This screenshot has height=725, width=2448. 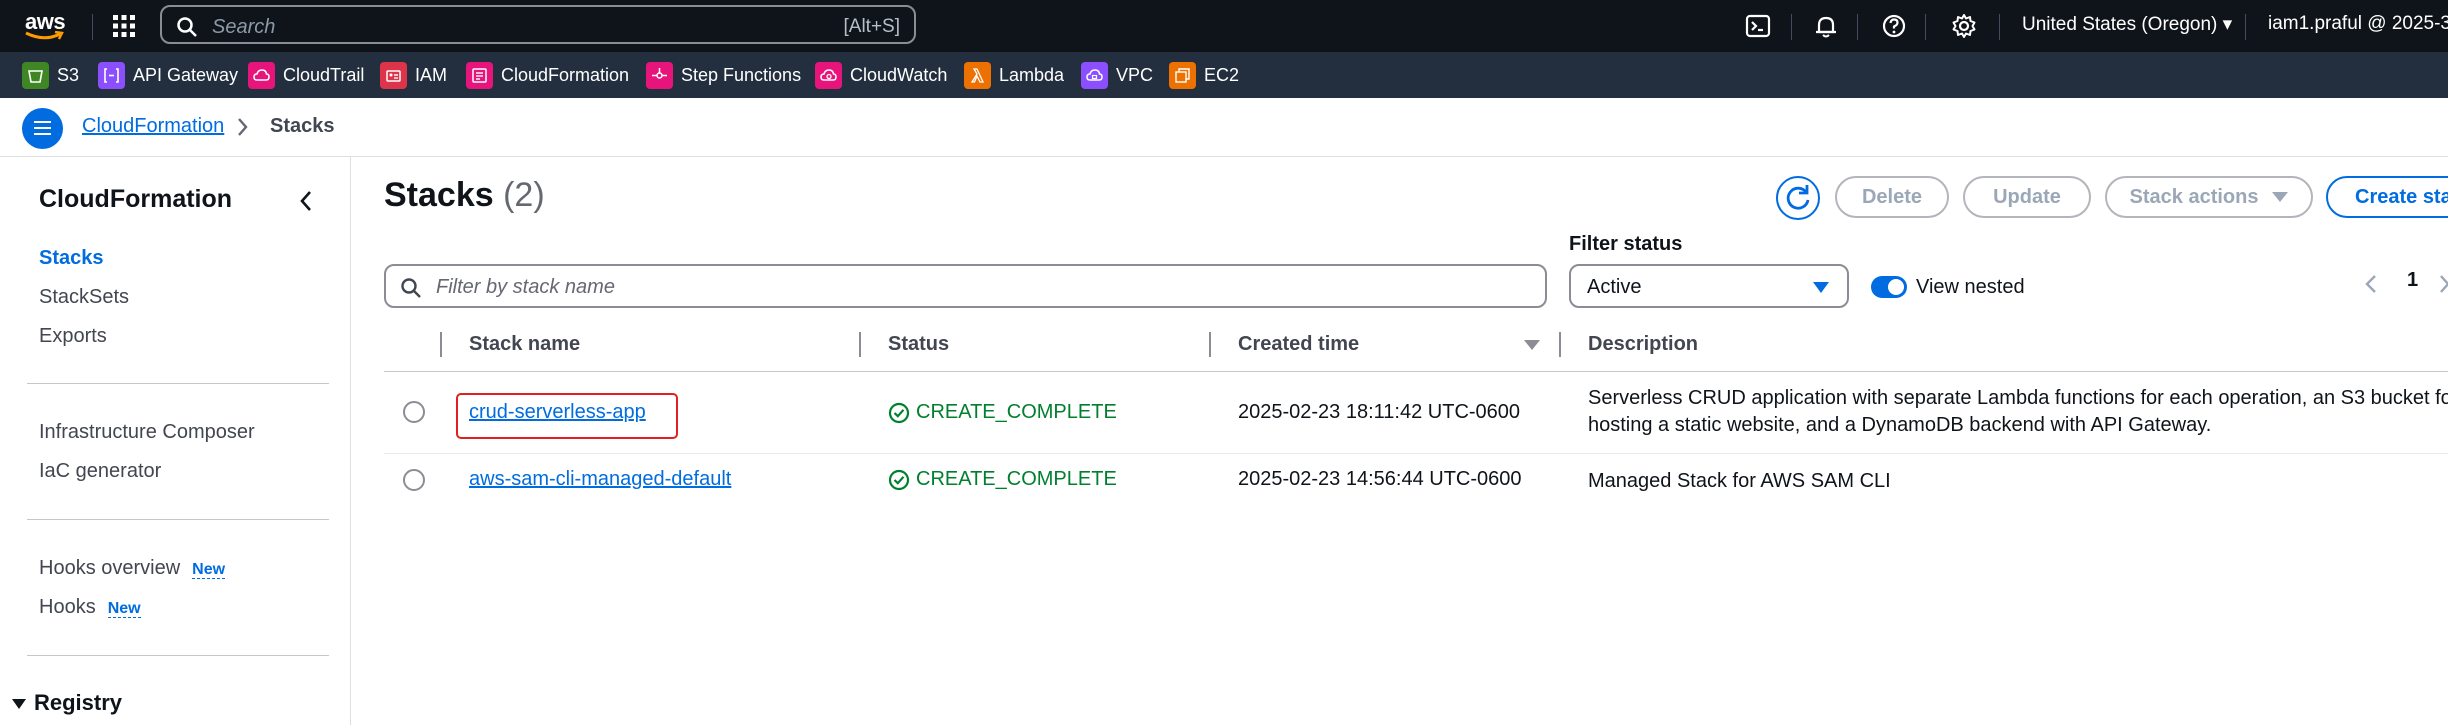 I want to click on favorite-label: CloudFormation, so click(x=565, y=74).